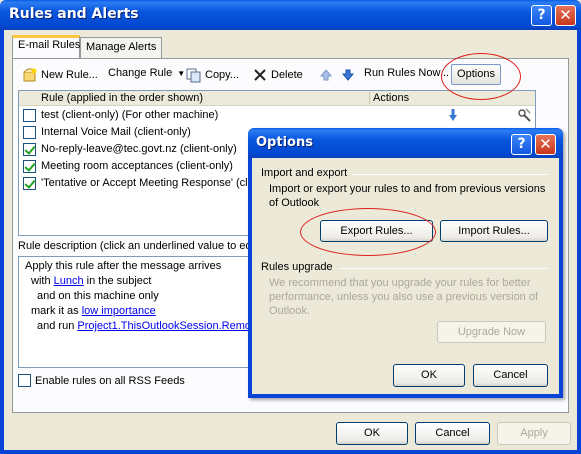  Describe the element at coordinates (565, 15) in the screenshot. I see `close-button: ✕` at that location.